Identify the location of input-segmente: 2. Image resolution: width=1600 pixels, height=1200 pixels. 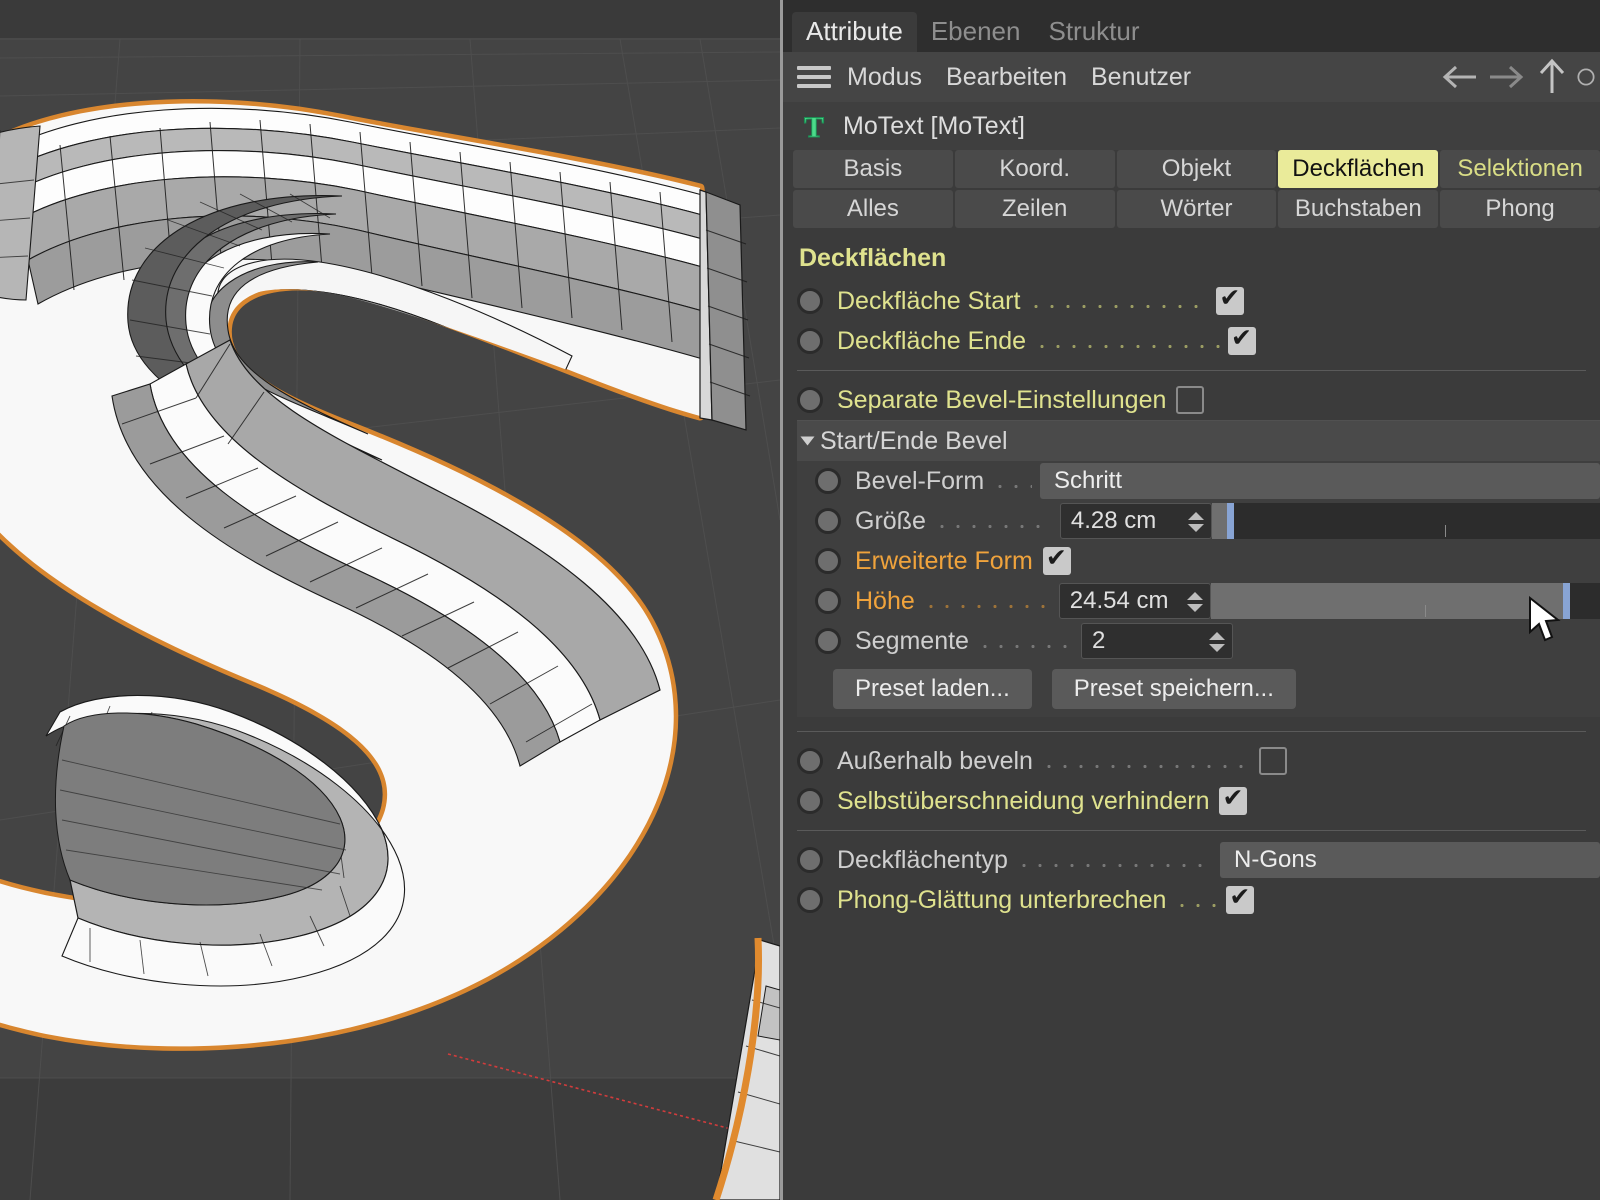
(1156, 641).